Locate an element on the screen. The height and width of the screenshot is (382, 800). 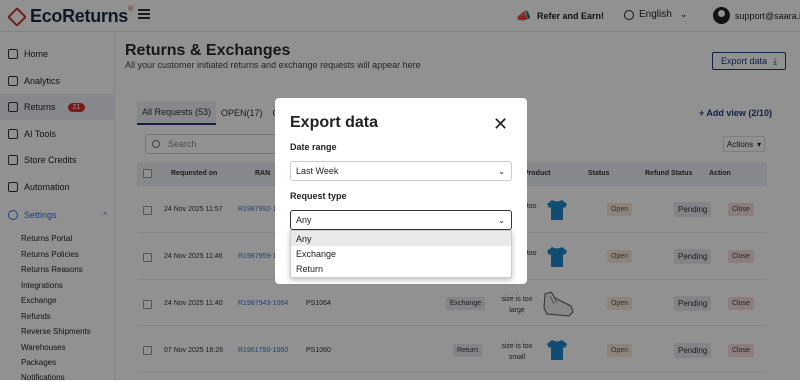
option-return: Return is located at coordinates (401, 268).